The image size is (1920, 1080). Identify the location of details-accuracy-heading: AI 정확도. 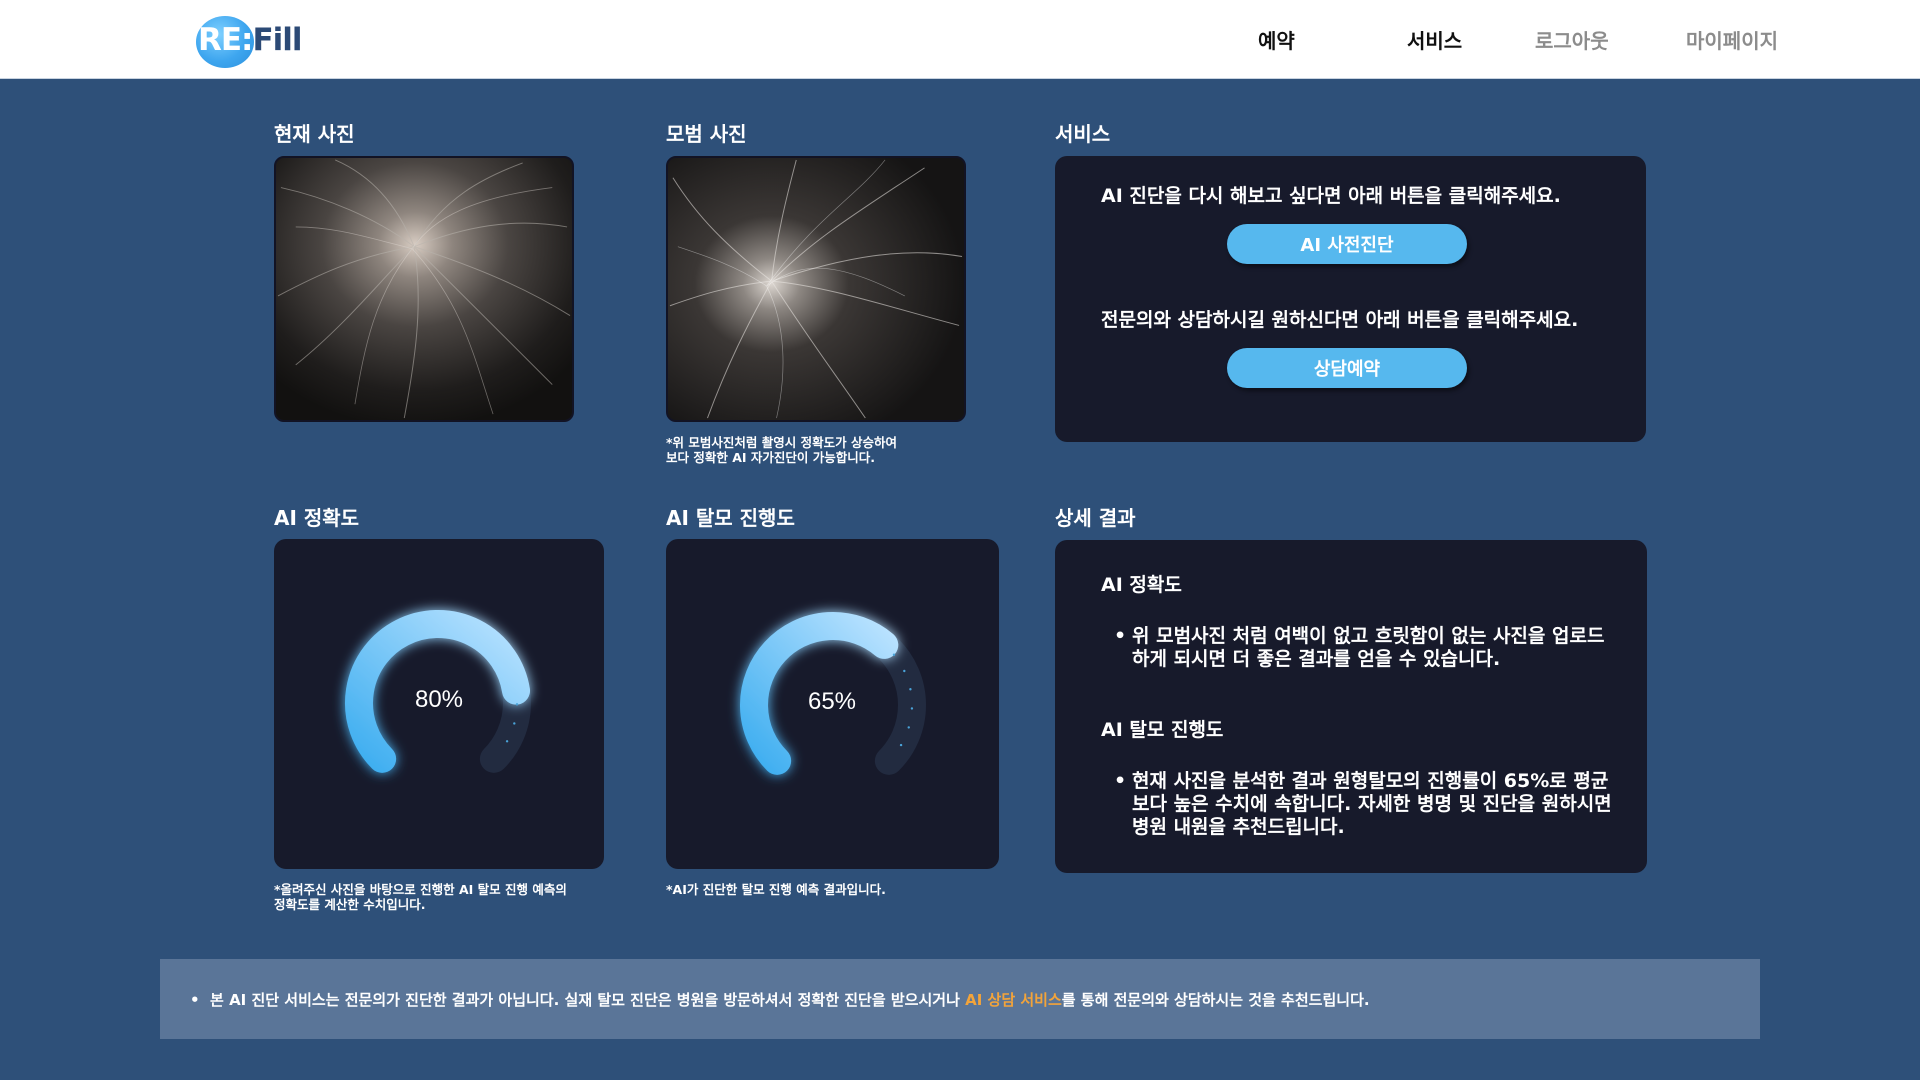
(1141, 585).